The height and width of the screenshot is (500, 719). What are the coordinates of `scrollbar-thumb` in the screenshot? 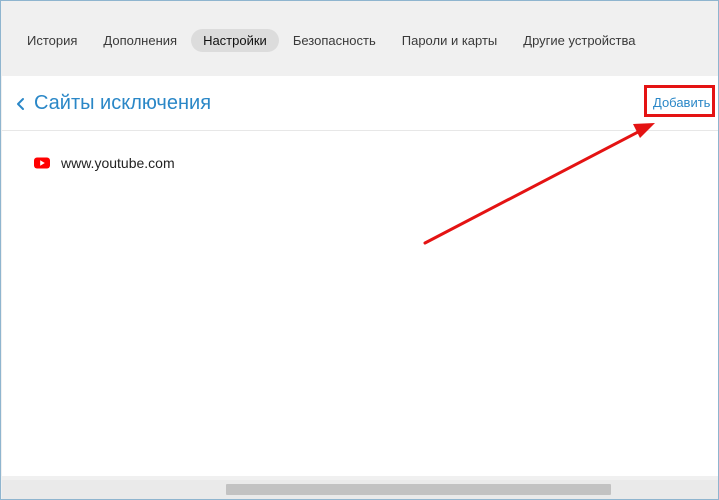 It's located at (418, 489).